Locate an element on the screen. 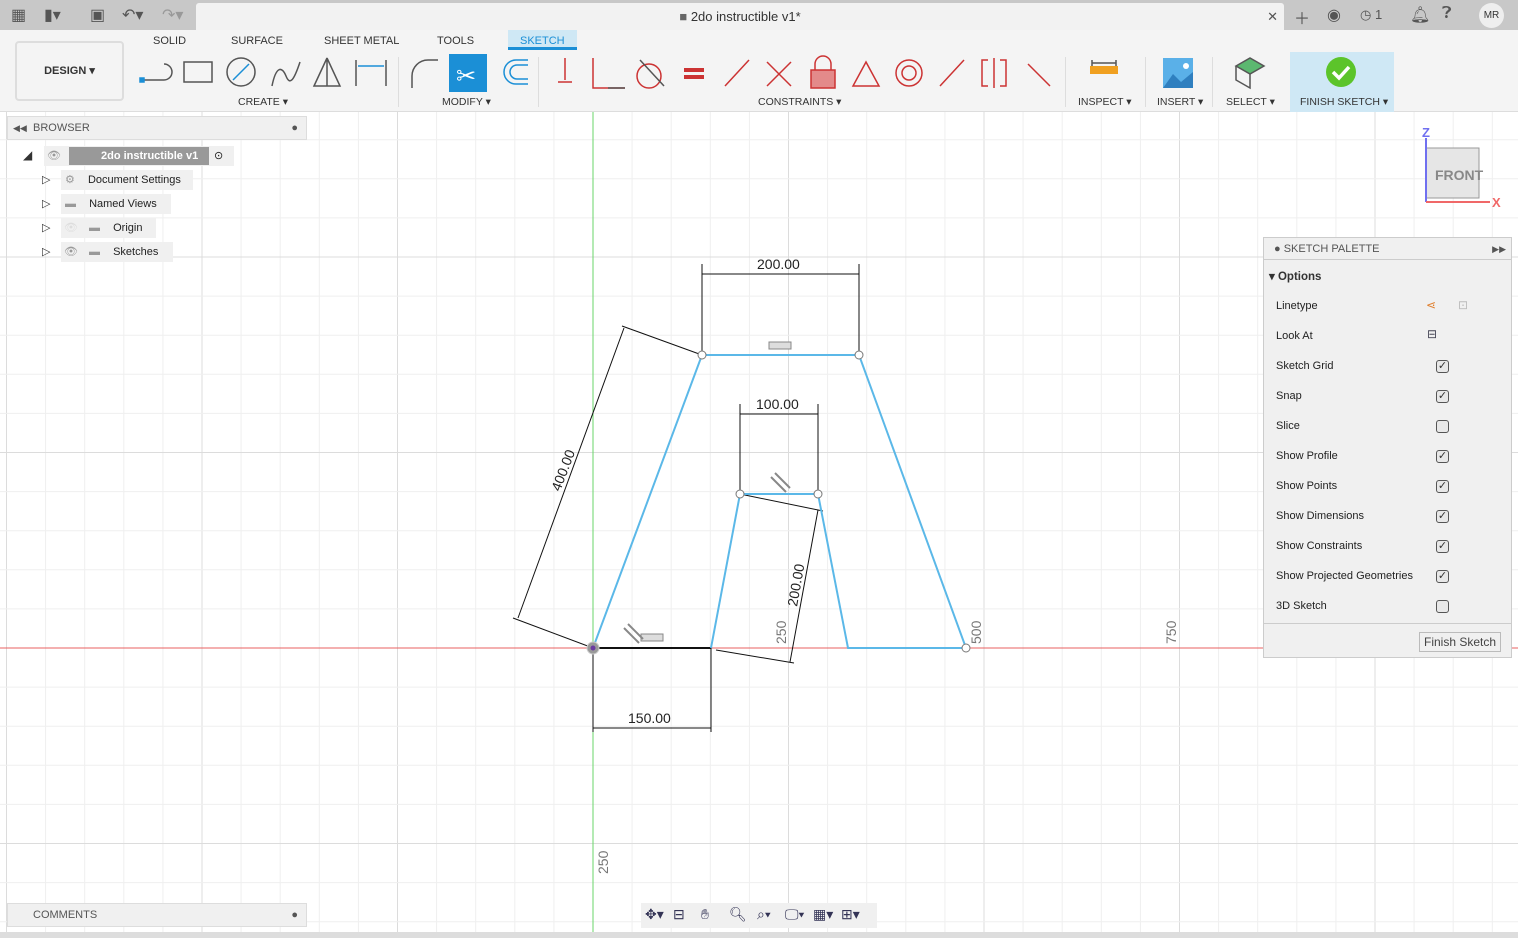 The width and height of the screenshot is (1518, 938). modify-menu: MODIFY ▾ is located at coordinates (466, 102).